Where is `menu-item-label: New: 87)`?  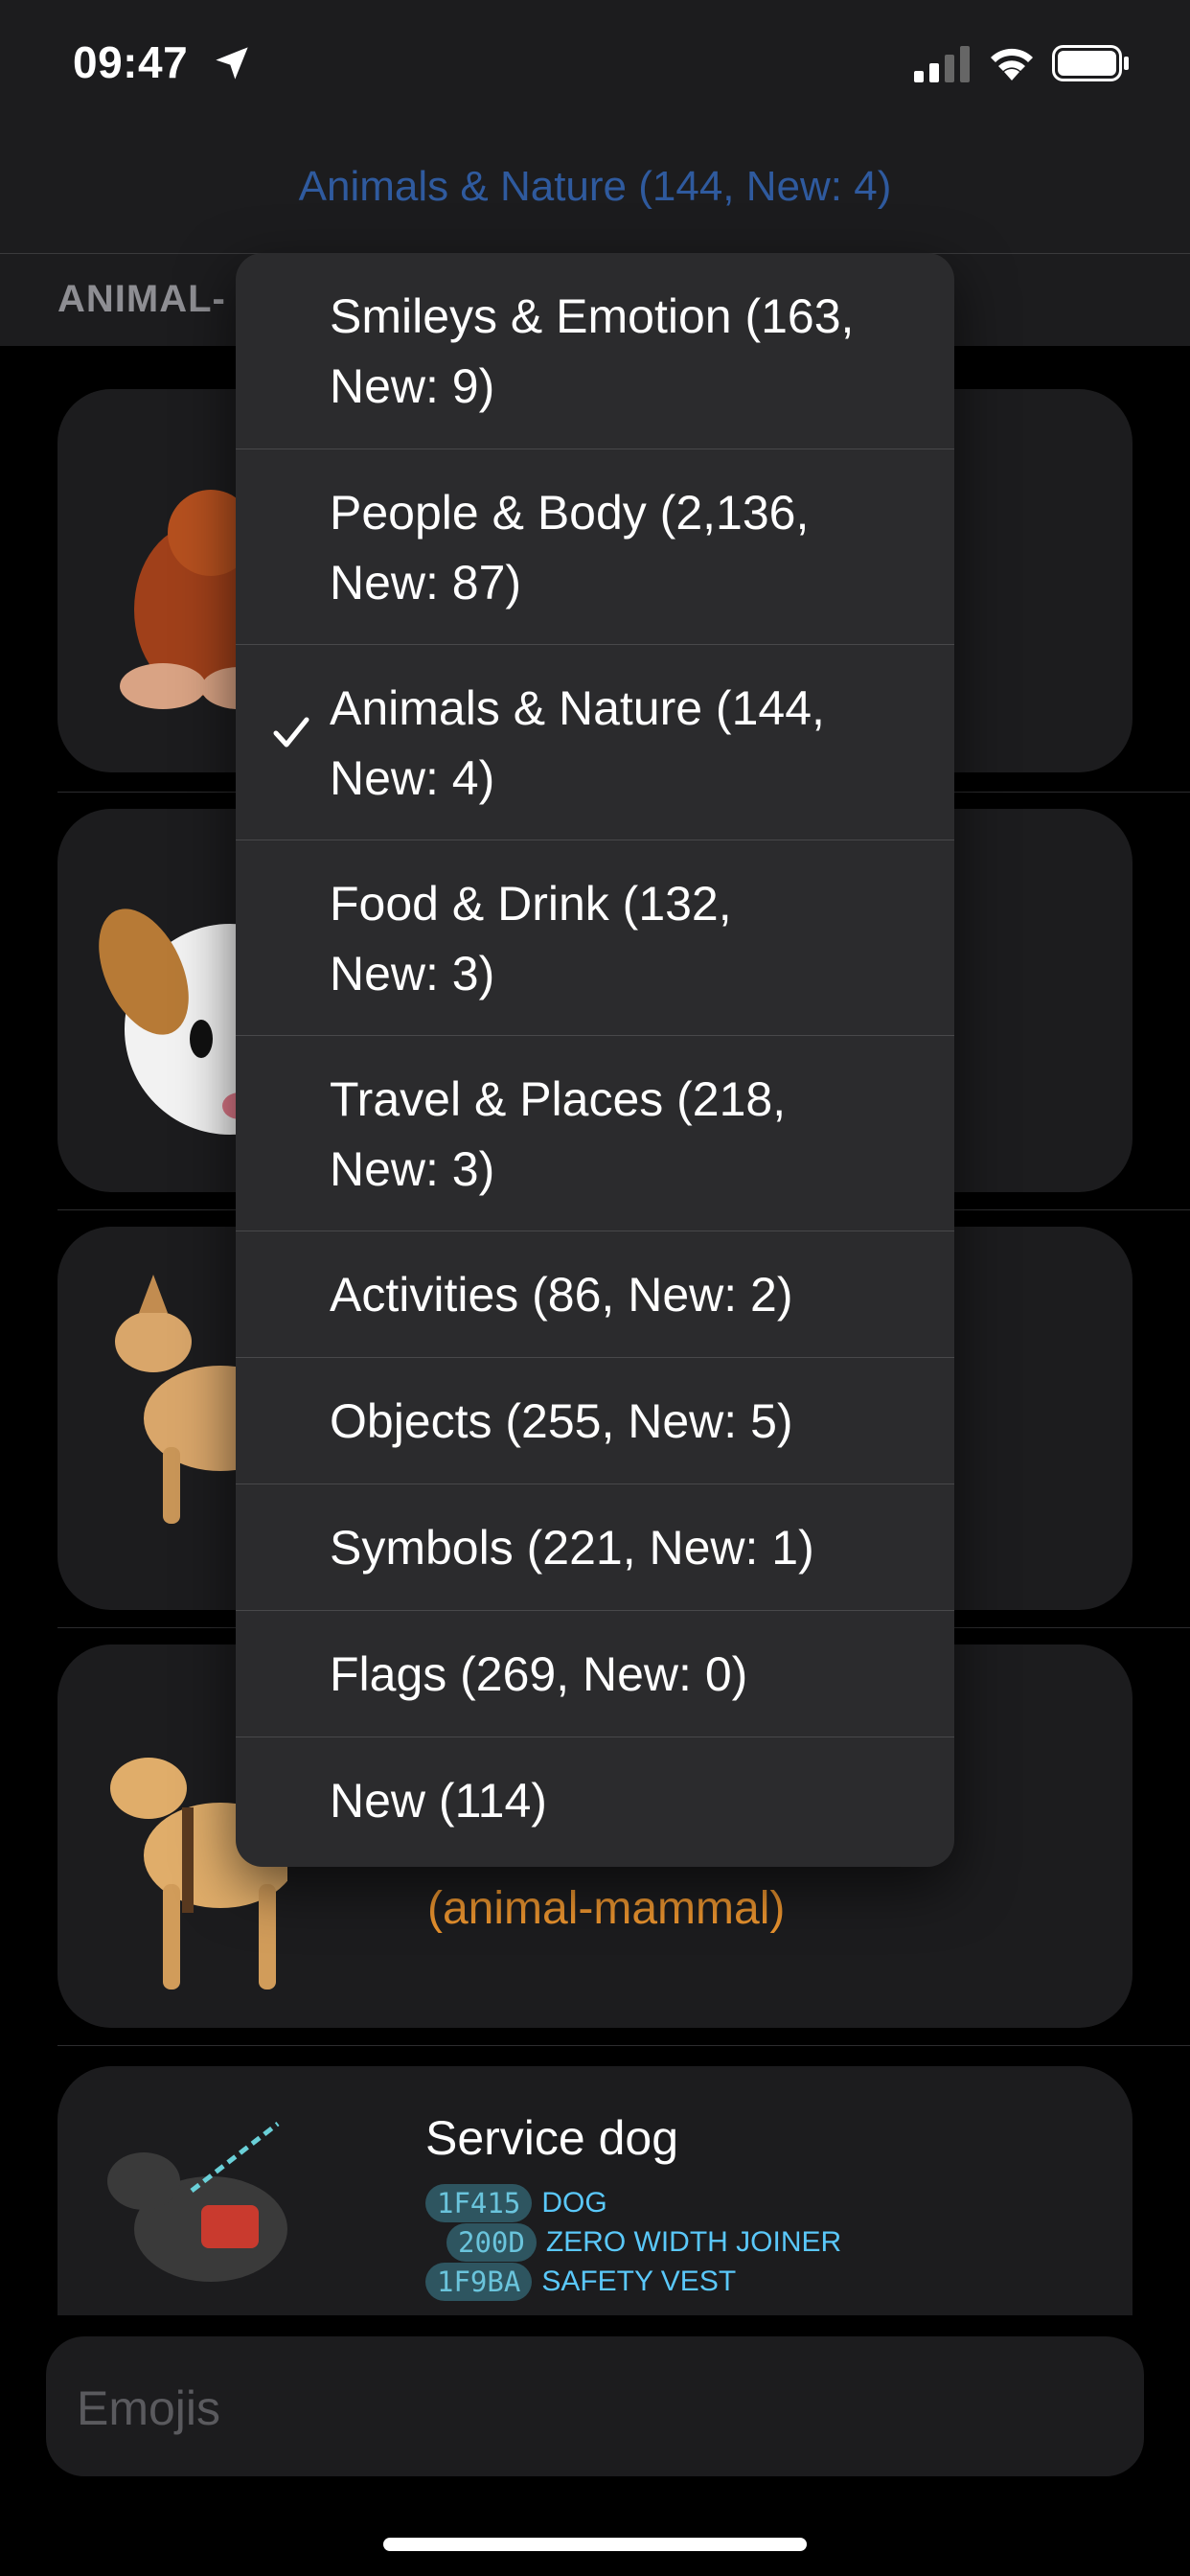 menu-item-label: New: 87) is located at coordinates (426, 583).